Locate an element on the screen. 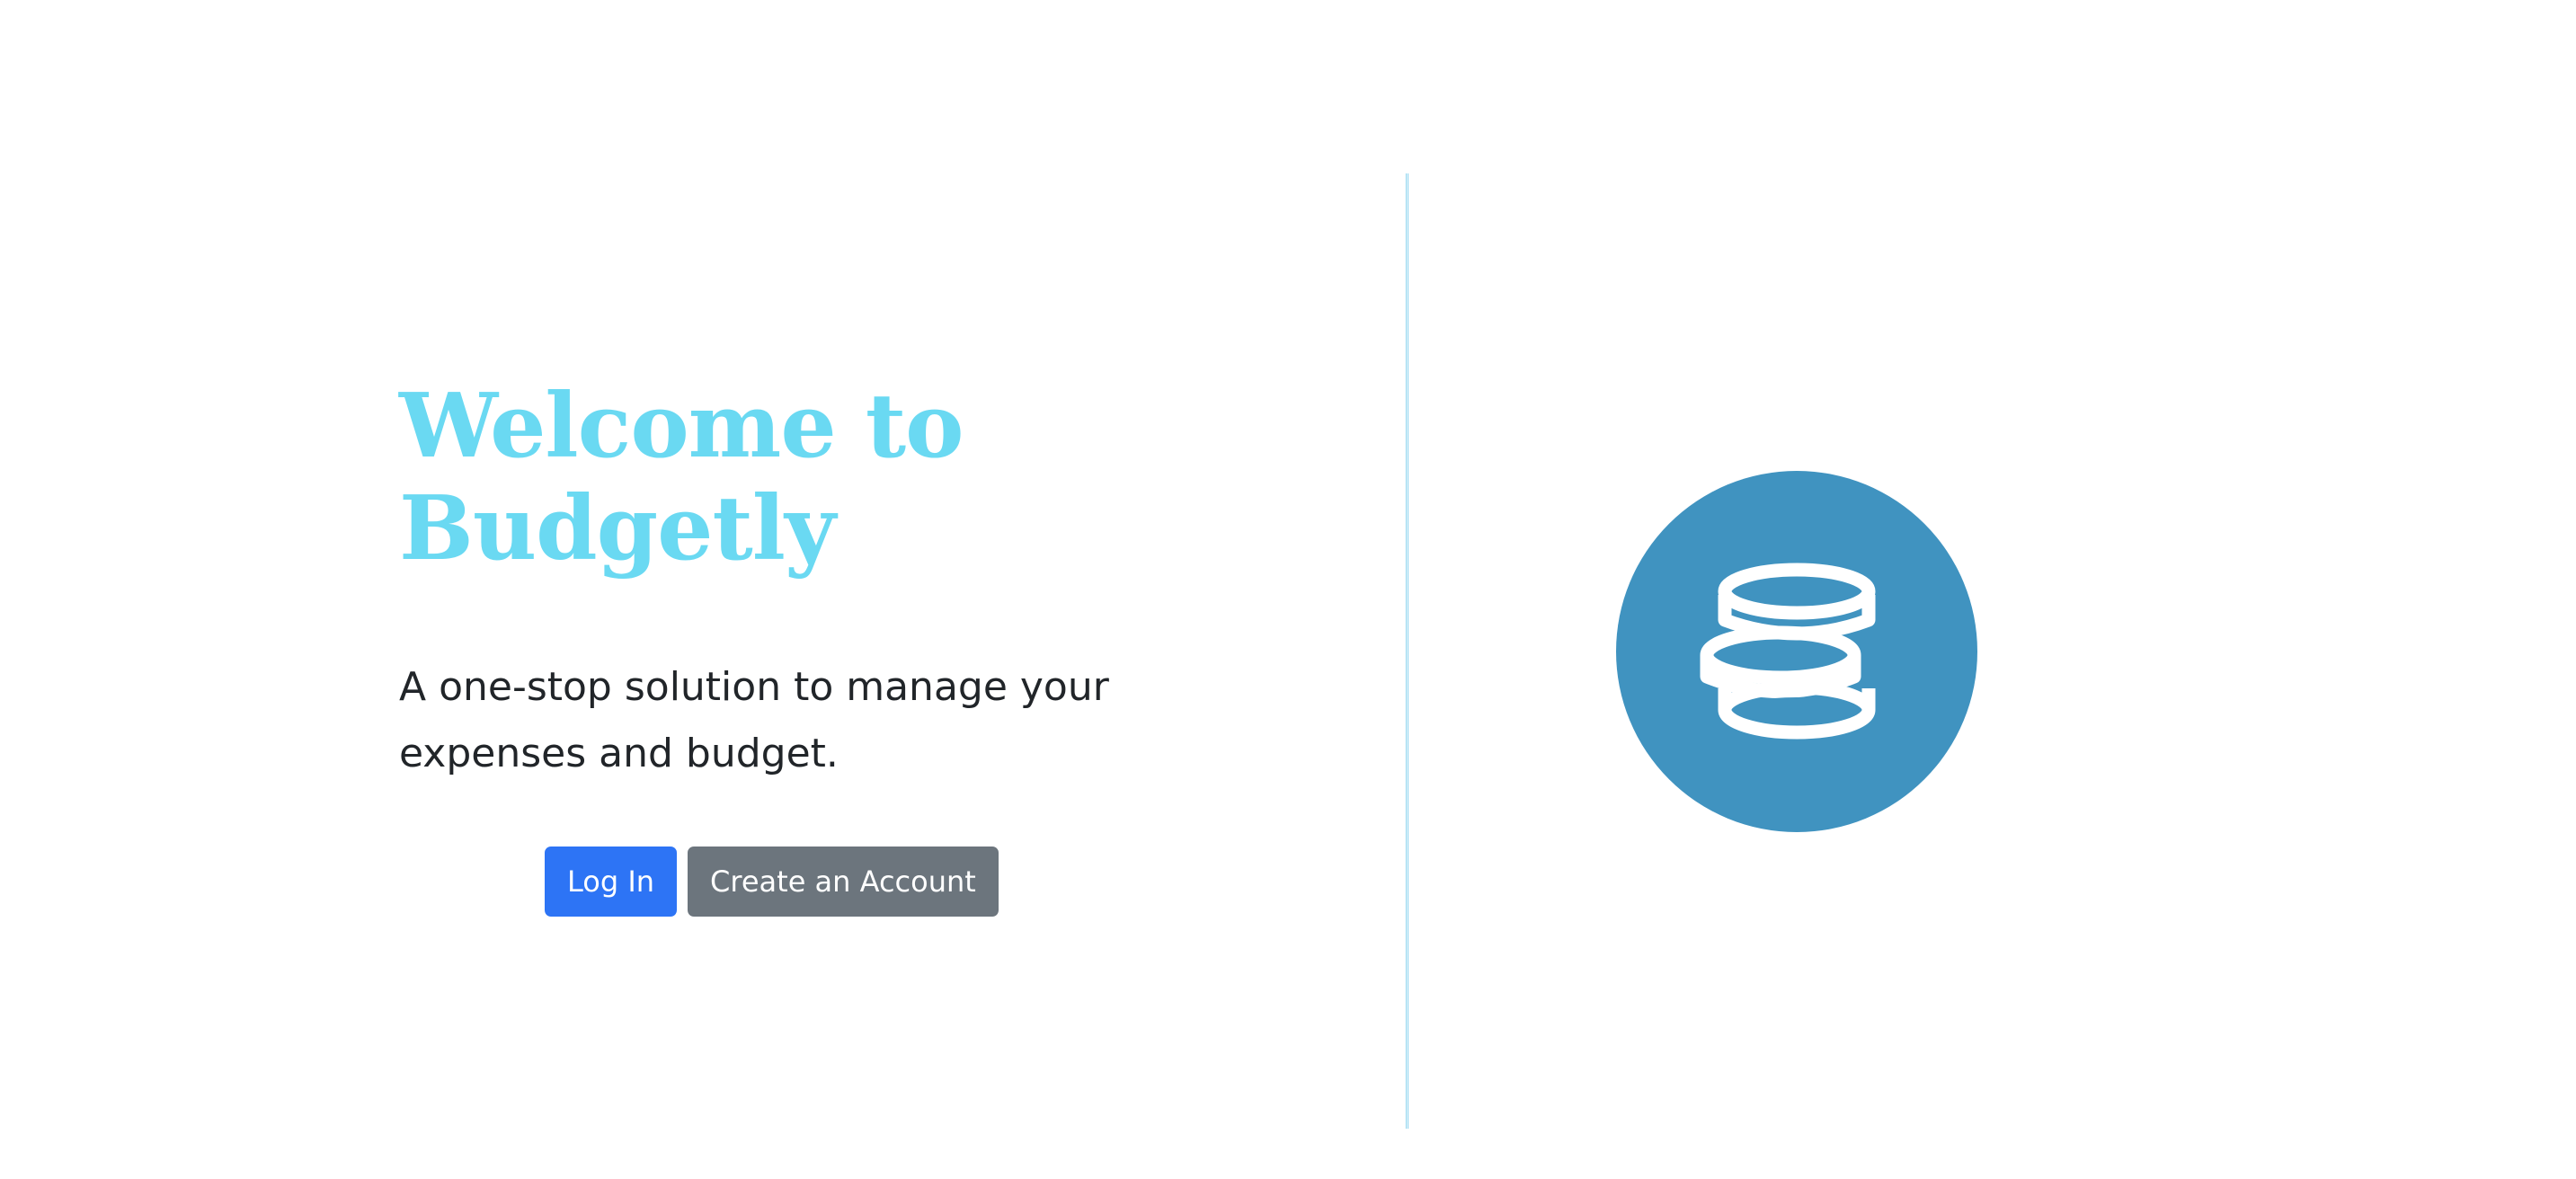 This screenshot has height=1179, width=2576. auth-buttons: Log In Create an Account is located at coordinates (772, 882).